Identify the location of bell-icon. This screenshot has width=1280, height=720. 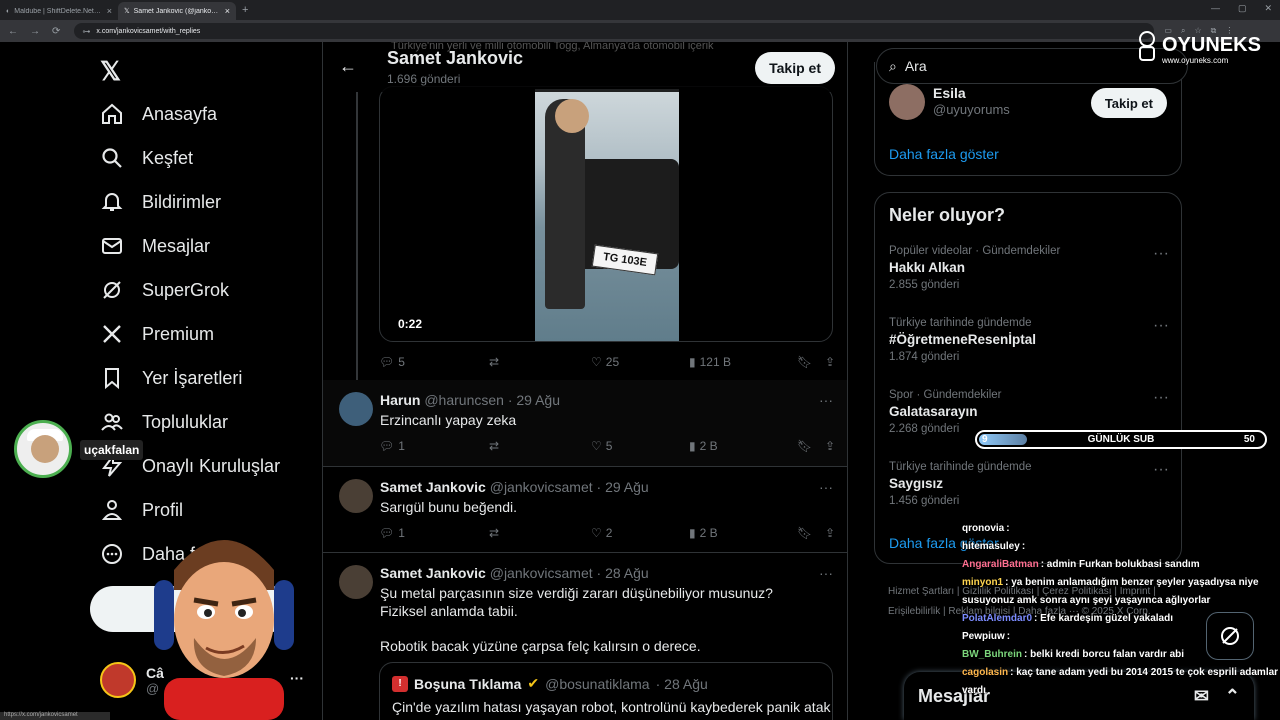
(112, 202).